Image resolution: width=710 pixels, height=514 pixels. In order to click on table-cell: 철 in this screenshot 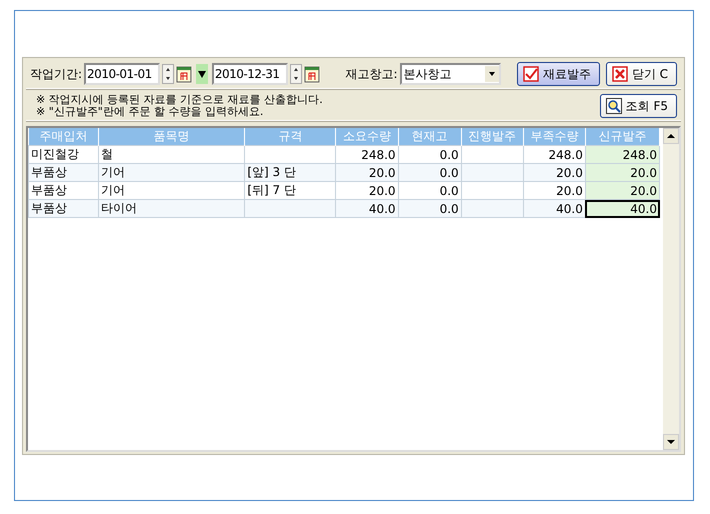, I will do `click(171, 155)`.